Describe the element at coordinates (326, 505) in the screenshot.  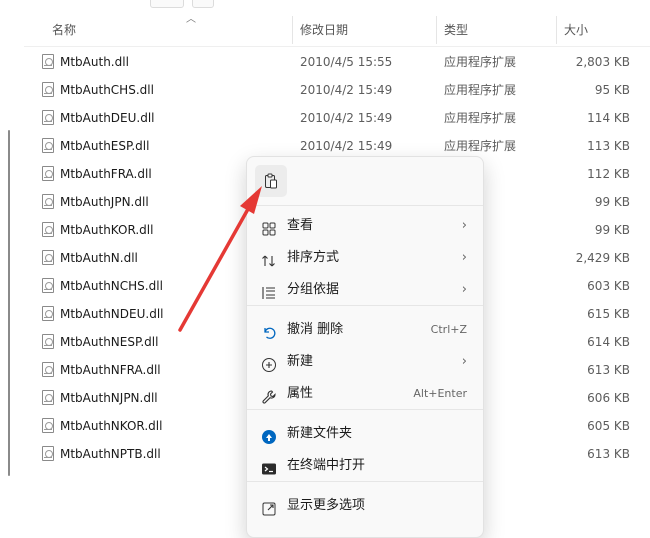
I see `menu-item-label: 显示更多选项` at that location.